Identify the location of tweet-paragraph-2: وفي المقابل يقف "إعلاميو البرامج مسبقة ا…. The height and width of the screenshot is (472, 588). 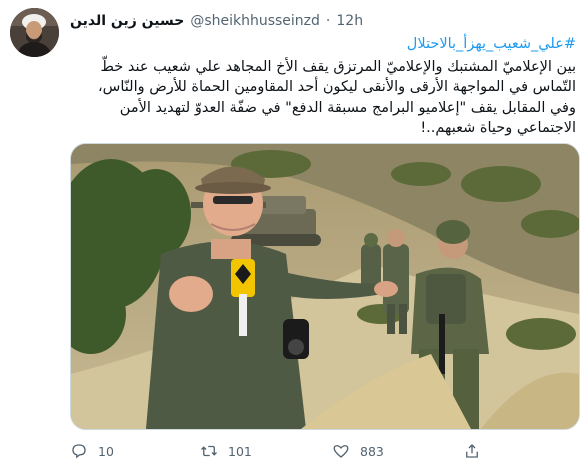
(347, 118).